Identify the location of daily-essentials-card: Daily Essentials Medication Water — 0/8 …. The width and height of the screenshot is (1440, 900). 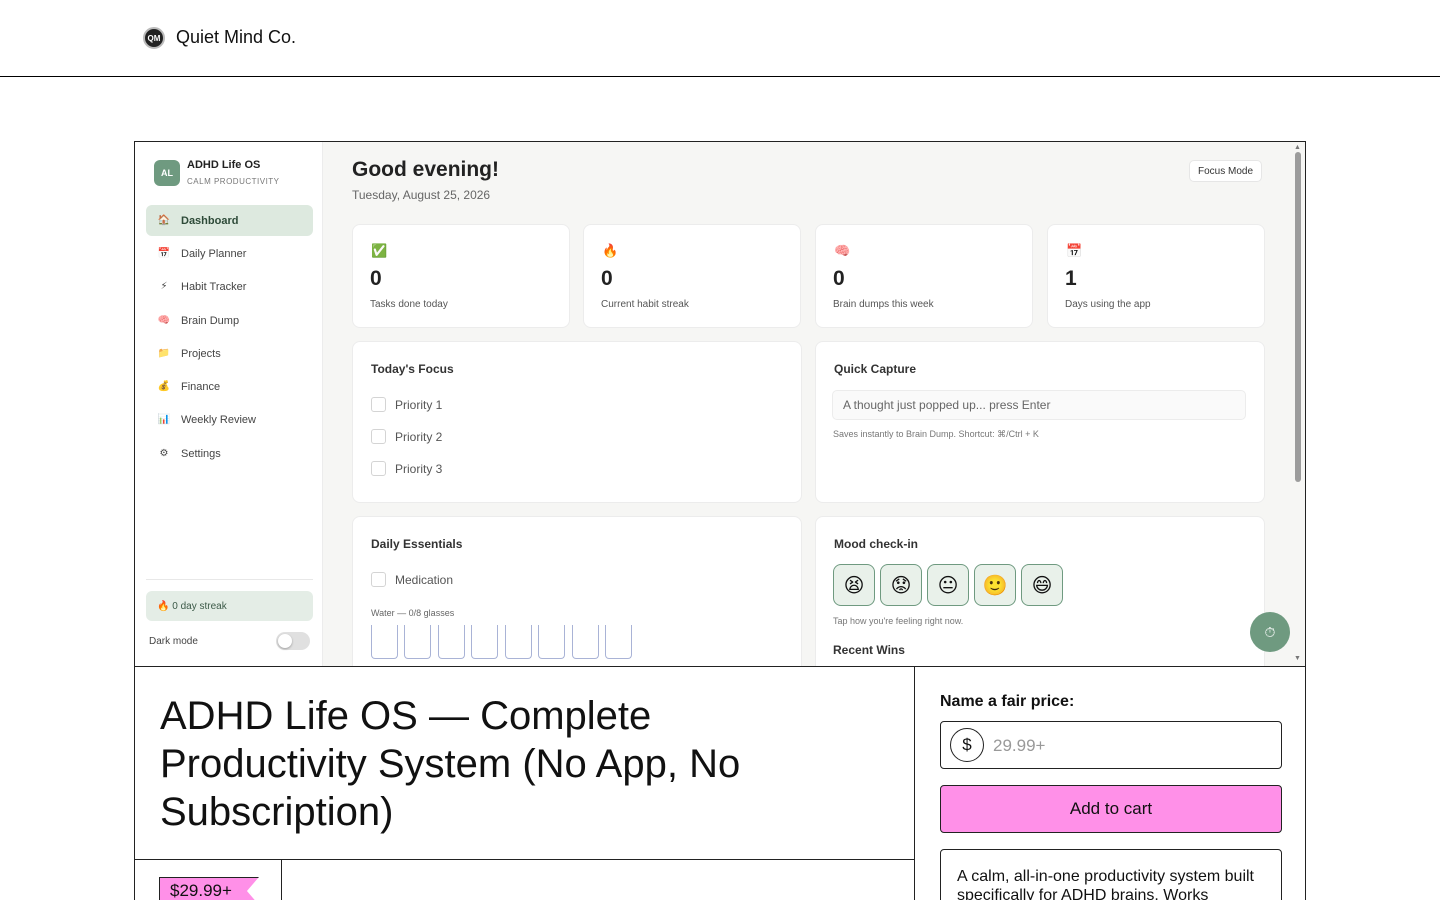
(577, 591).